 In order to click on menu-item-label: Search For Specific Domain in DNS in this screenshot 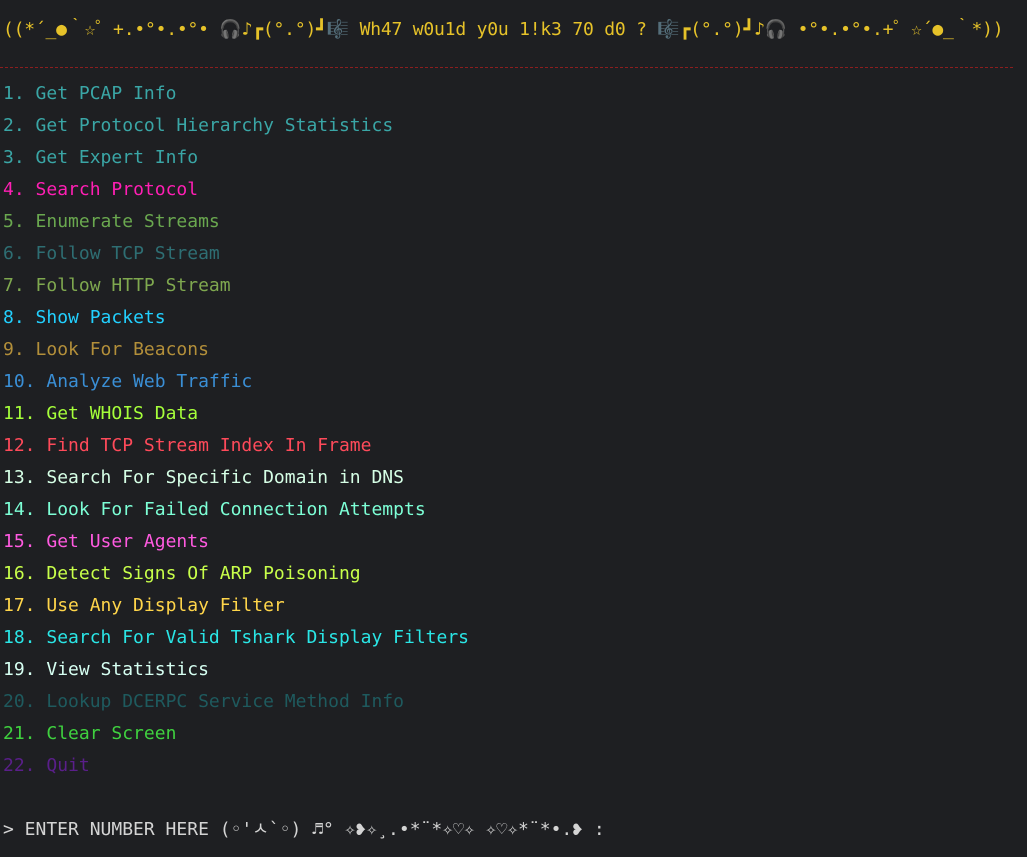, I will do `click(225, 477)`.